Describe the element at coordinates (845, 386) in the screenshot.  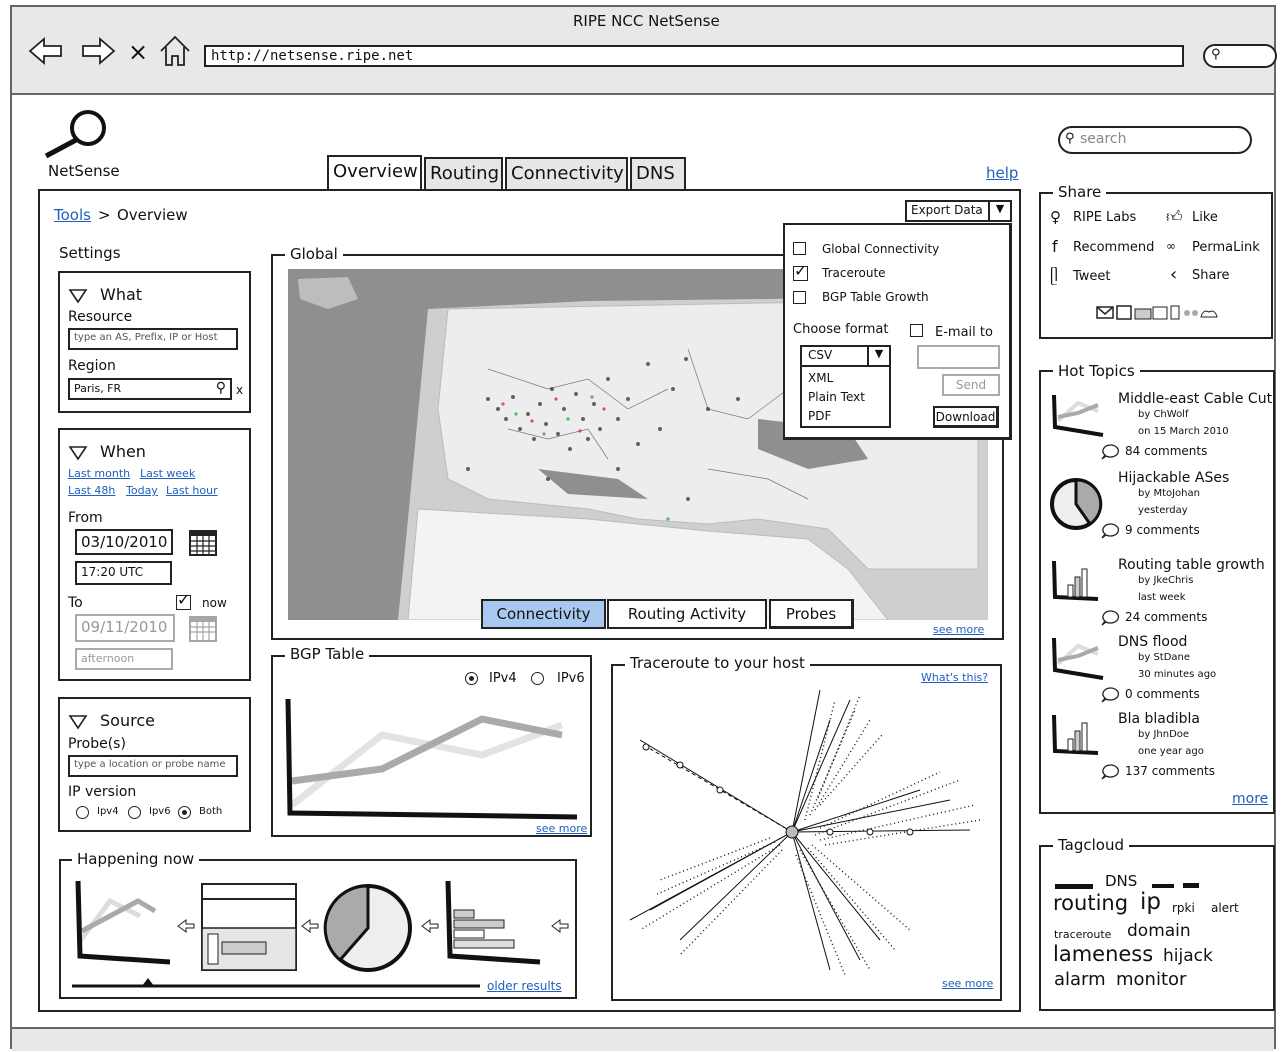
I see `format-select: CSV ▼ XML Plain Text PDF` at that location.